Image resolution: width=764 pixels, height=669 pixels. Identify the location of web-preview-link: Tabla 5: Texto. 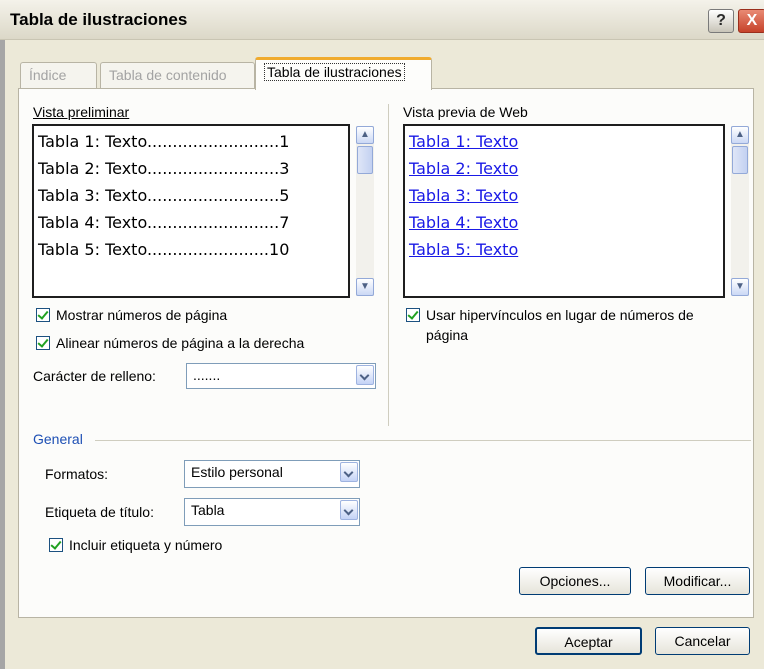
(464, 249).